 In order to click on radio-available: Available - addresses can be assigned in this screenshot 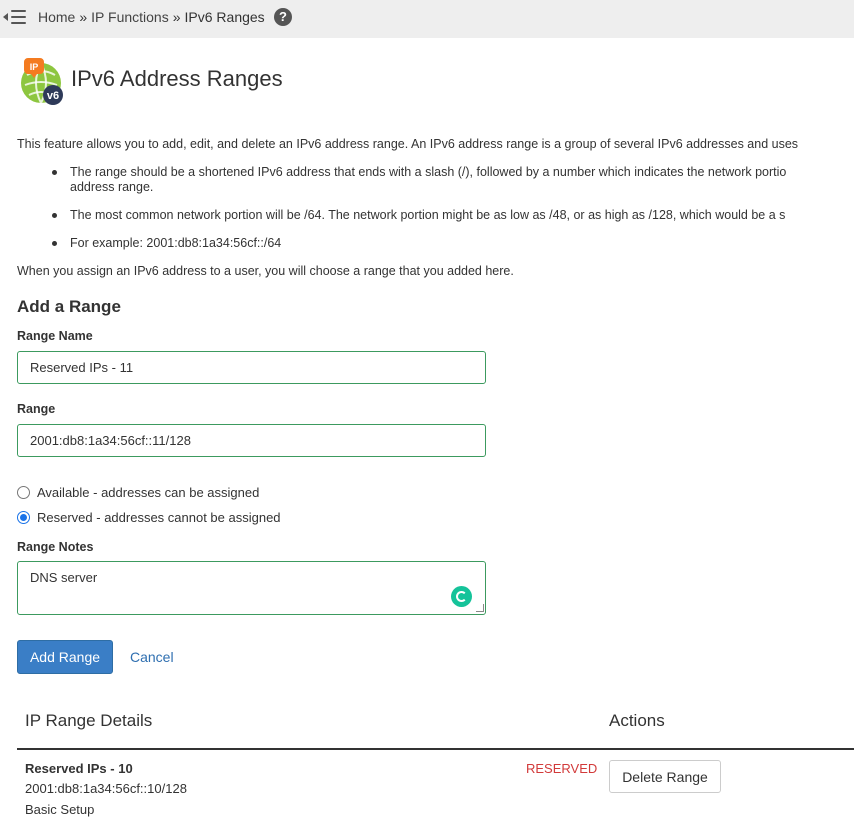, I will do `click(138, 492)`.